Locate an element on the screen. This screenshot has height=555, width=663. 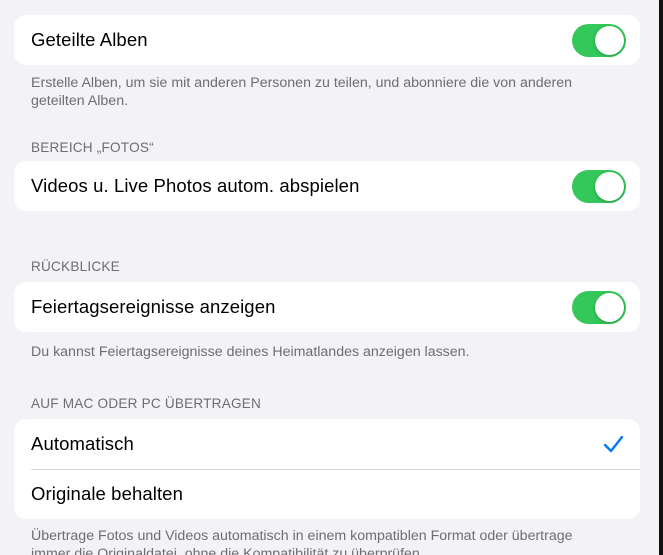
photos-section-header: BEREICH „FOTOS“ is located at coordinates (92, 147).